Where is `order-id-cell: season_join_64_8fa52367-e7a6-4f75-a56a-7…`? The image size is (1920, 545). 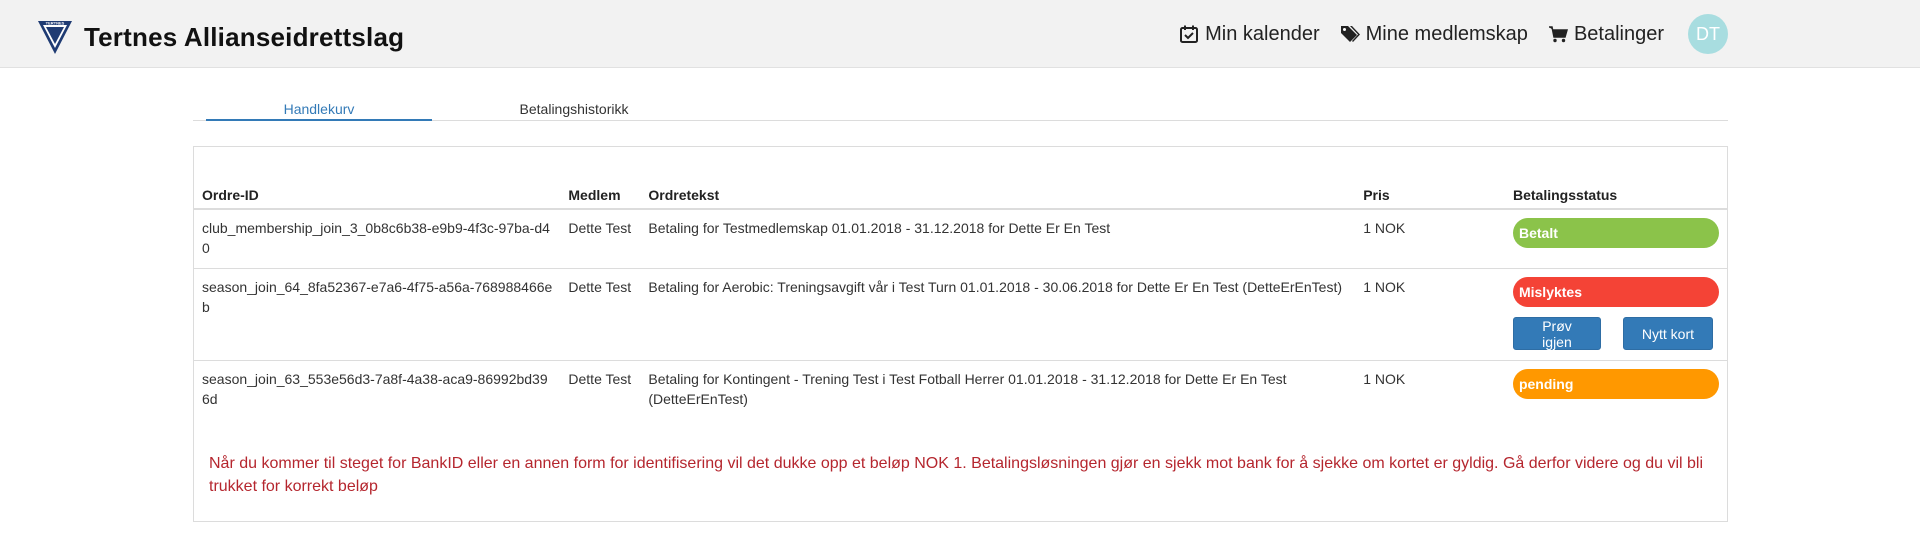
order-id-cell: season_join_64_8fa52367-e7a6-4f75-a56a-7… is located at coordinates (377, 314).